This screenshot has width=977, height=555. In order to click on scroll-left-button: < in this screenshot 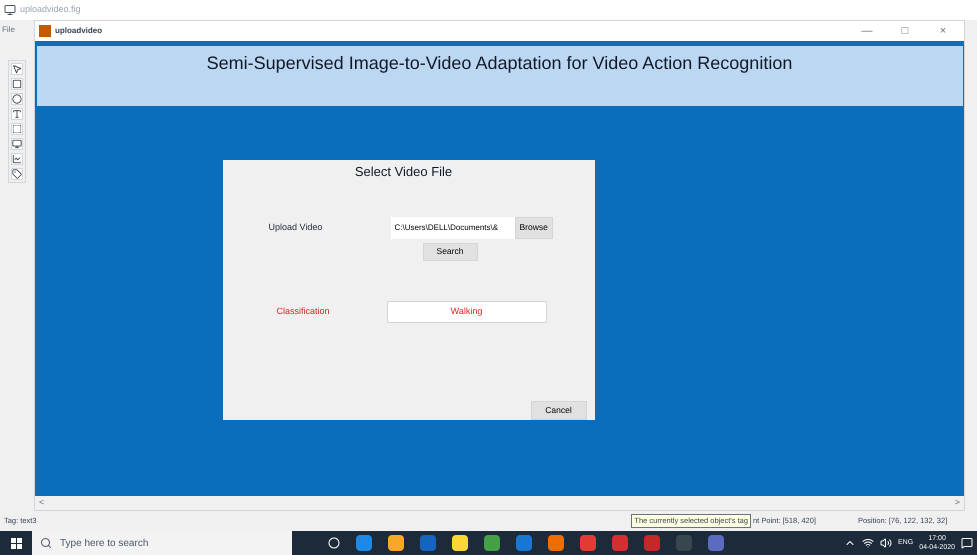, I will do `click(41, 503)`.